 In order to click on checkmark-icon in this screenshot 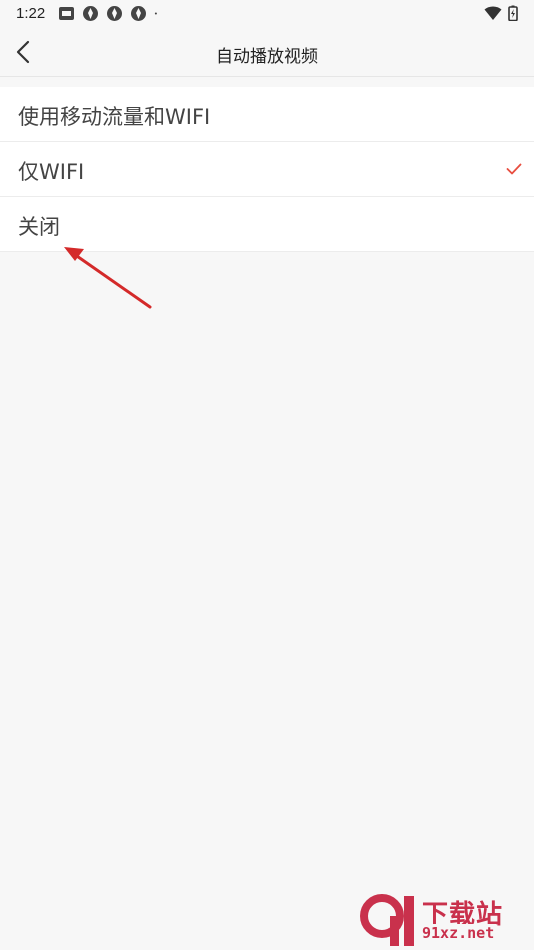, I will do `click(514, 169)`.